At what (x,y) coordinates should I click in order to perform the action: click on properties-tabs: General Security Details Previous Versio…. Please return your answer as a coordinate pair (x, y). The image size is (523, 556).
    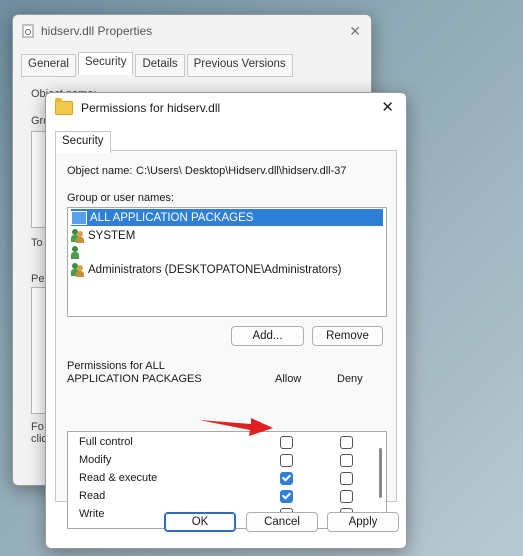
    Looking at the image, I should click on (157, 64).